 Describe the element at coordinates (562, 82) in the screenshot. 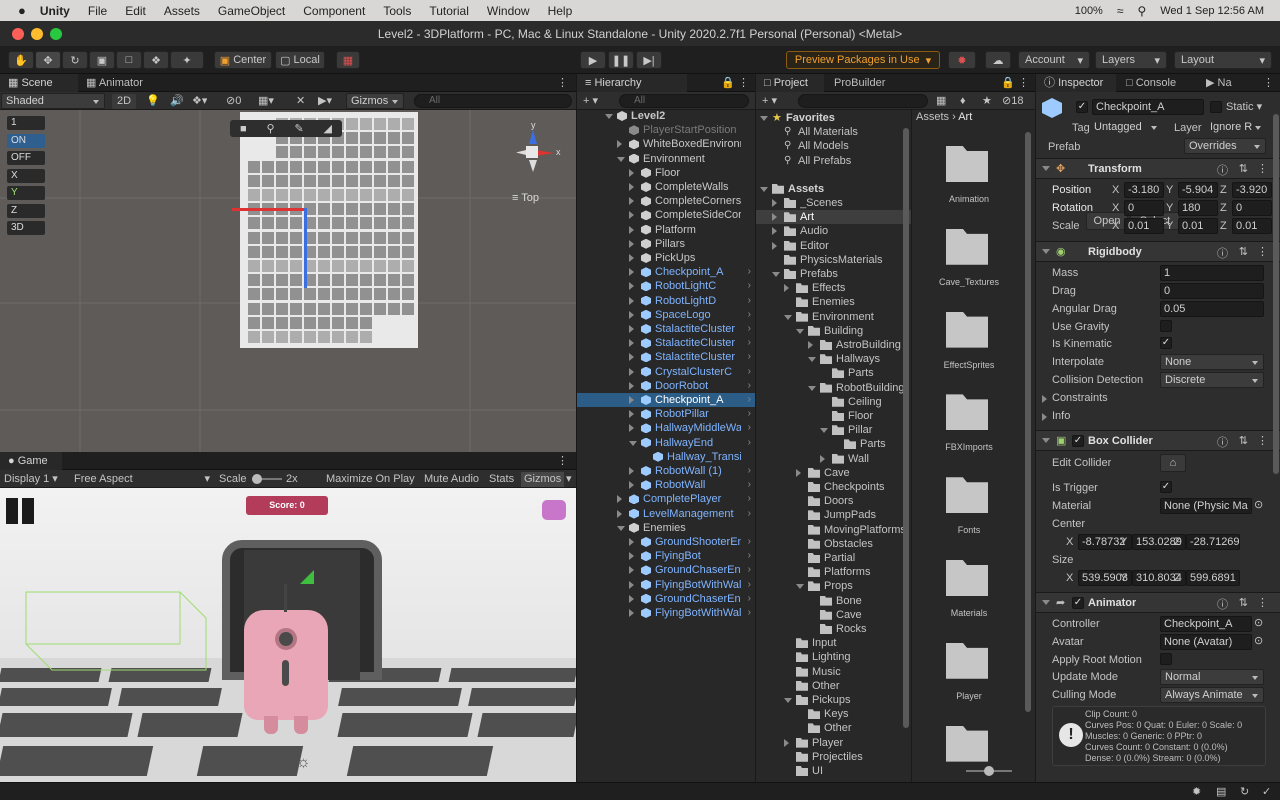

I see `panel-menu-icon: ⋮` at that location.